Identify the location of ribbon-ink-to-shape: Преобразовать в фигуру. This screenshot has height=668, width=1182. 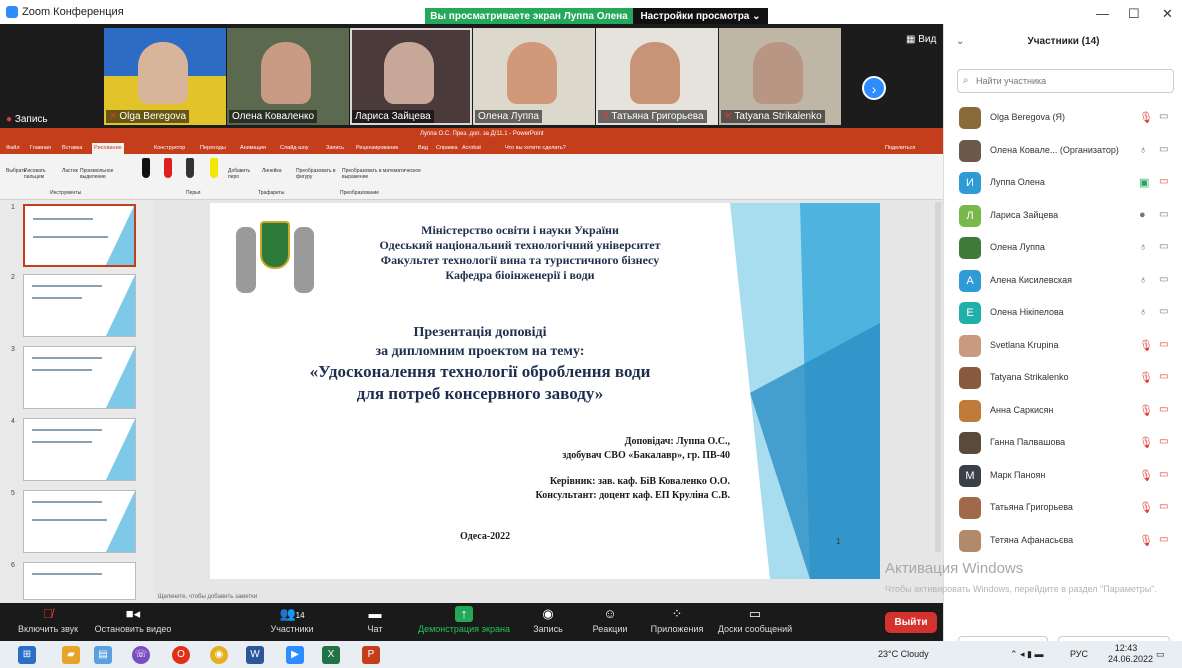
(316, 174).